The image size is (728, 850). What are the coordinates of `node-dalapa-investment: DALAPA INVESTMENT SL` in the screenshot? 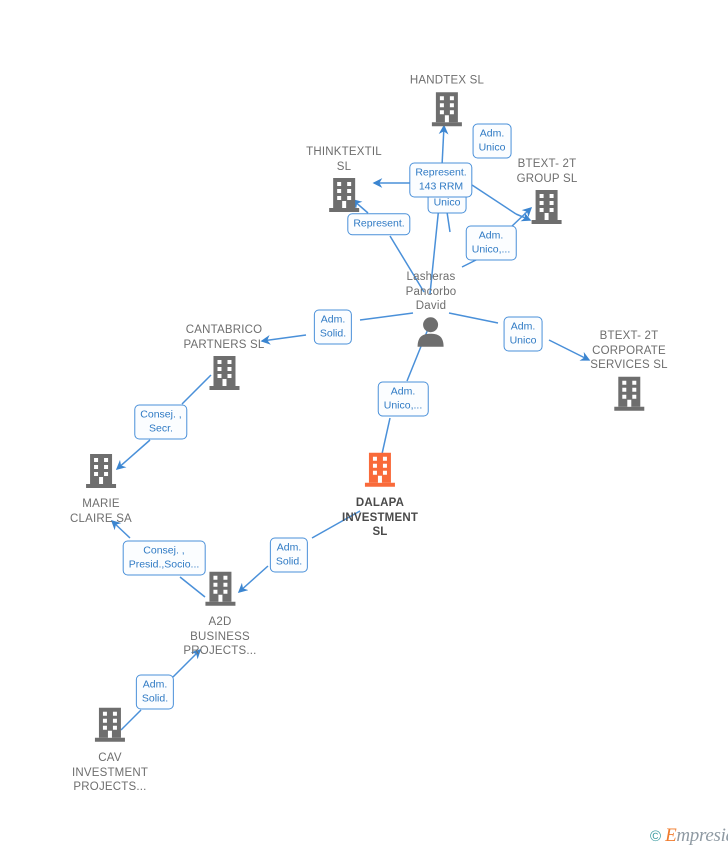 It's located at (380, 495).